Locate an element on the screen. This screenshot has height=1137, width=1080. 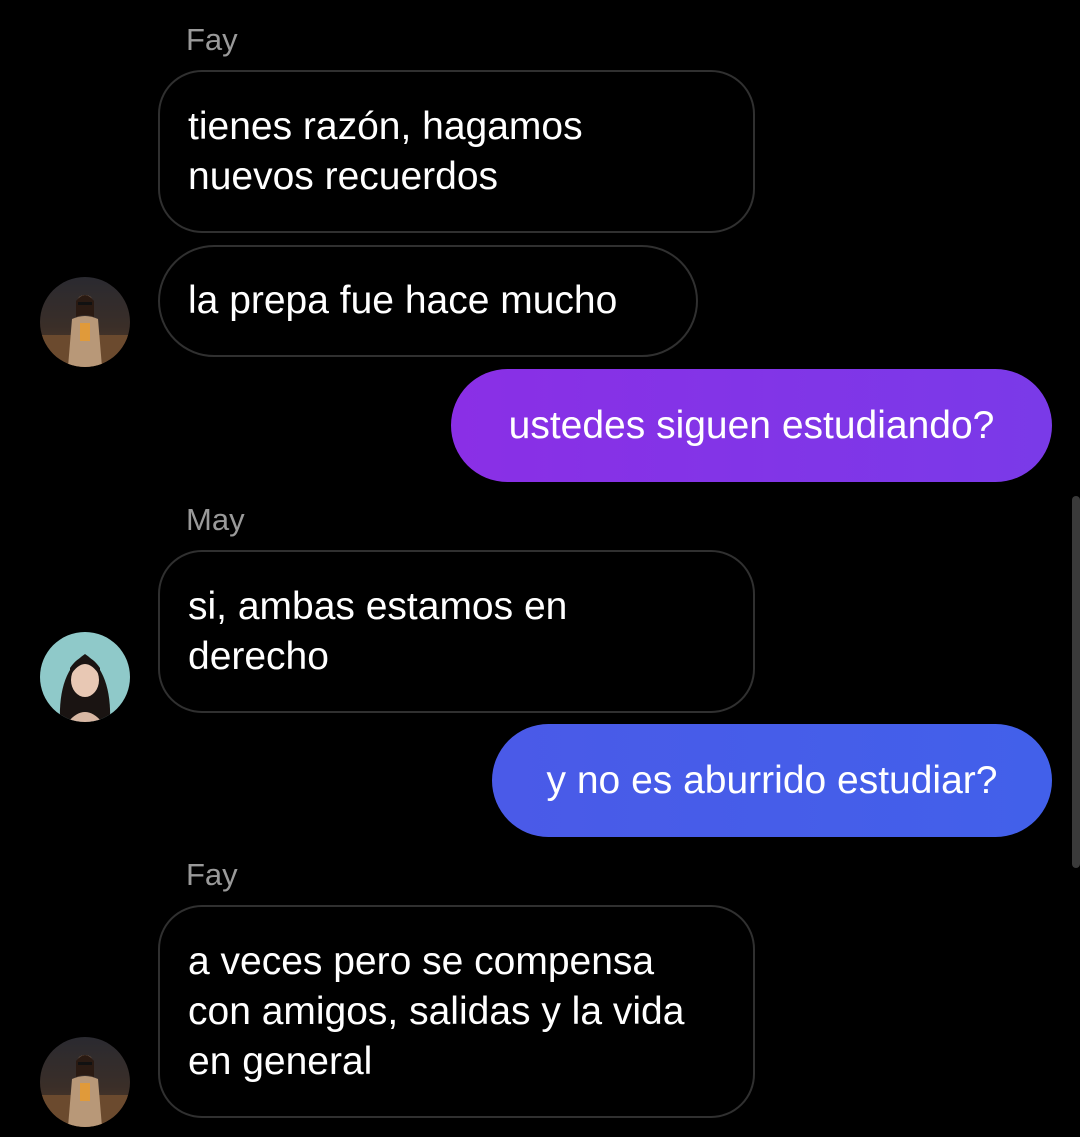
avatar-icon-may is located at coordinates (85, 677).